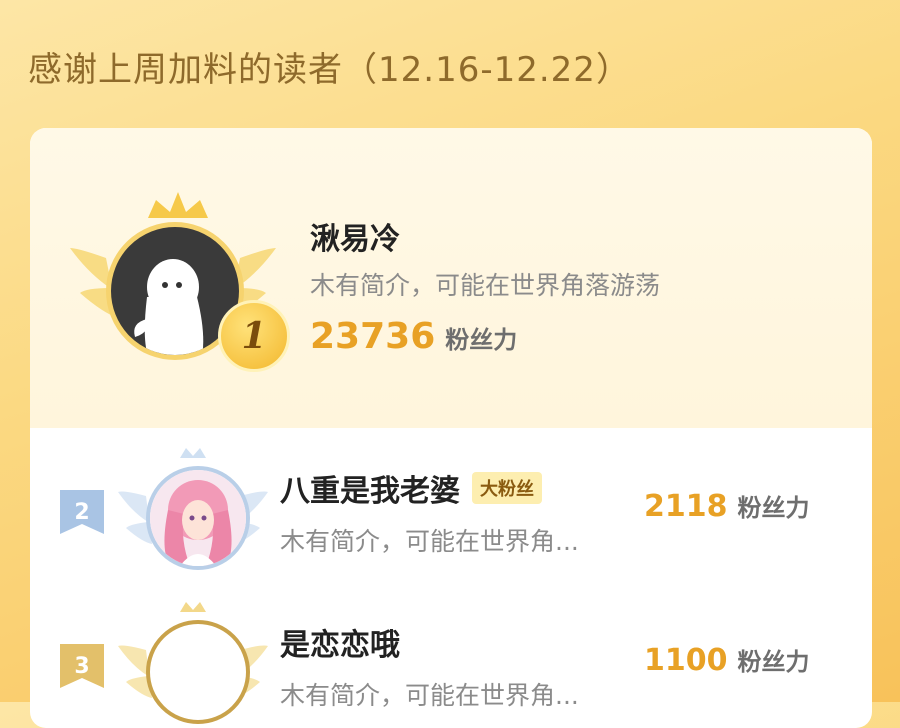  I want to click on fans-value: 2118, so click(686, 506).